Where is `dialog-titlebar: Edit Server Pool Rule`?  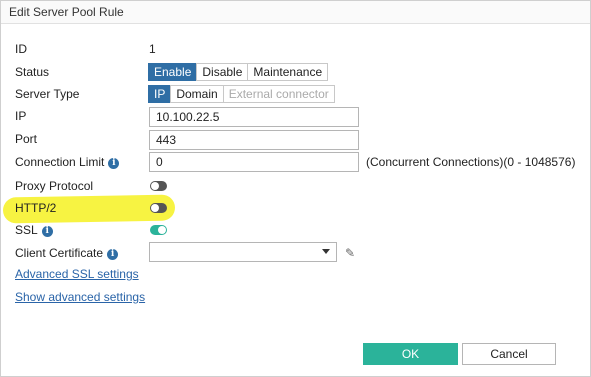
dialog-titlebar: Edit Server Pool Rule is located at coordinates (295, 12).